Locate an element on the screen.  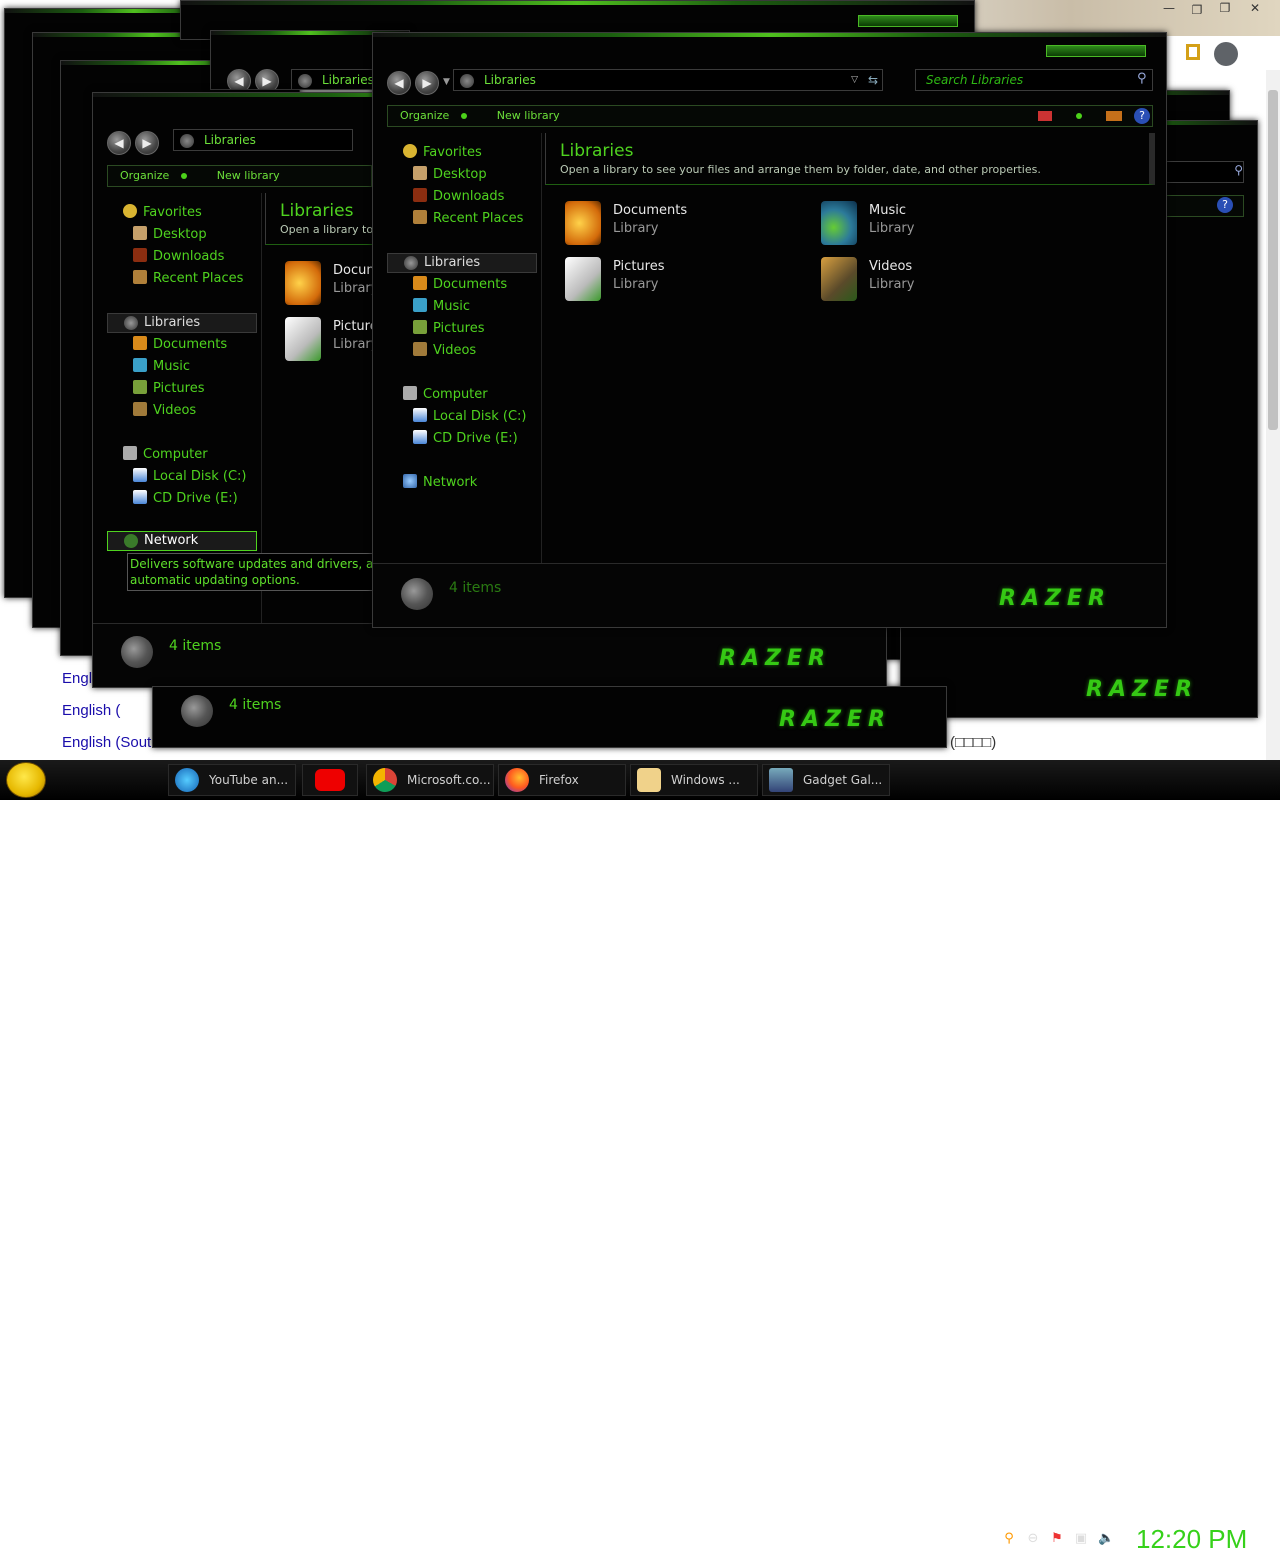
browser-restore2-icon: ❐ is located at coordinates (1225, 8).